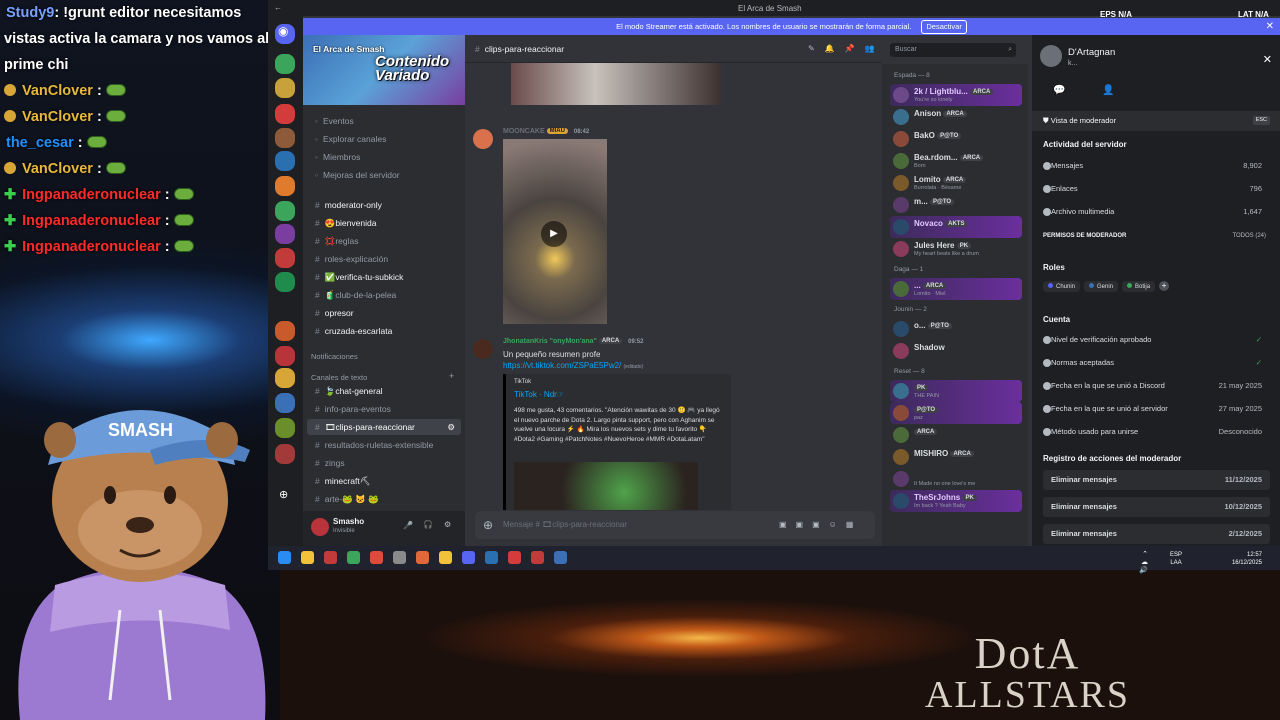 The height and width of the screenshot is (720, 1280). What do you see at coordinates (376, 557) in the screenshot?
I see `browser-icon` at bounding box center [376, 557].